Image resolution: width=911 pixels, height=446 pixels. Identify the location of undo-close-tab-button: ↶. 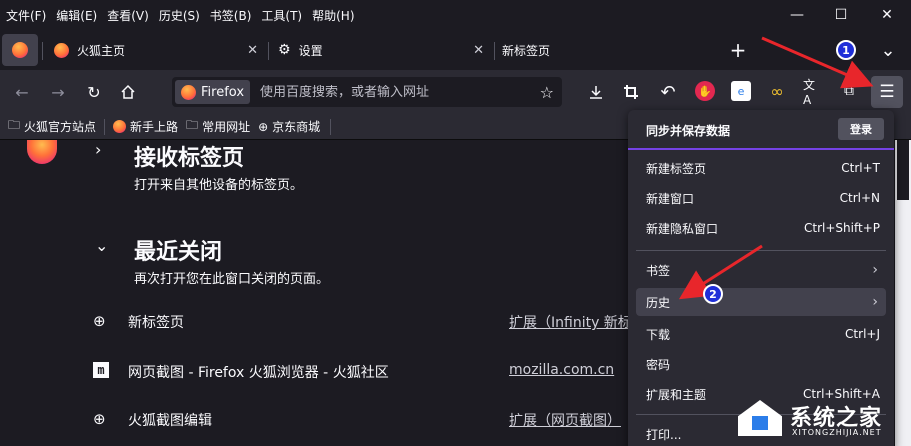
(668, 92).